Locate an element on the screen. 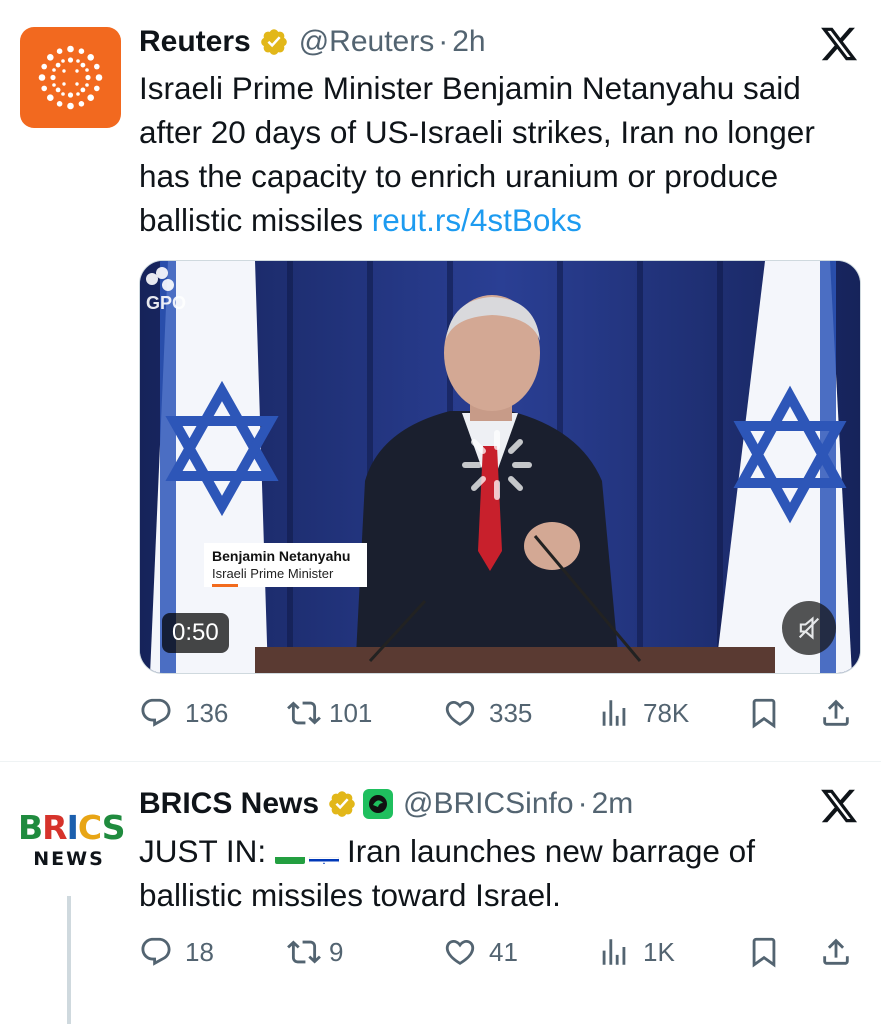 This screenshot has width=881, height=1024. reply-count: 136 is located at coordinates (207, 712).